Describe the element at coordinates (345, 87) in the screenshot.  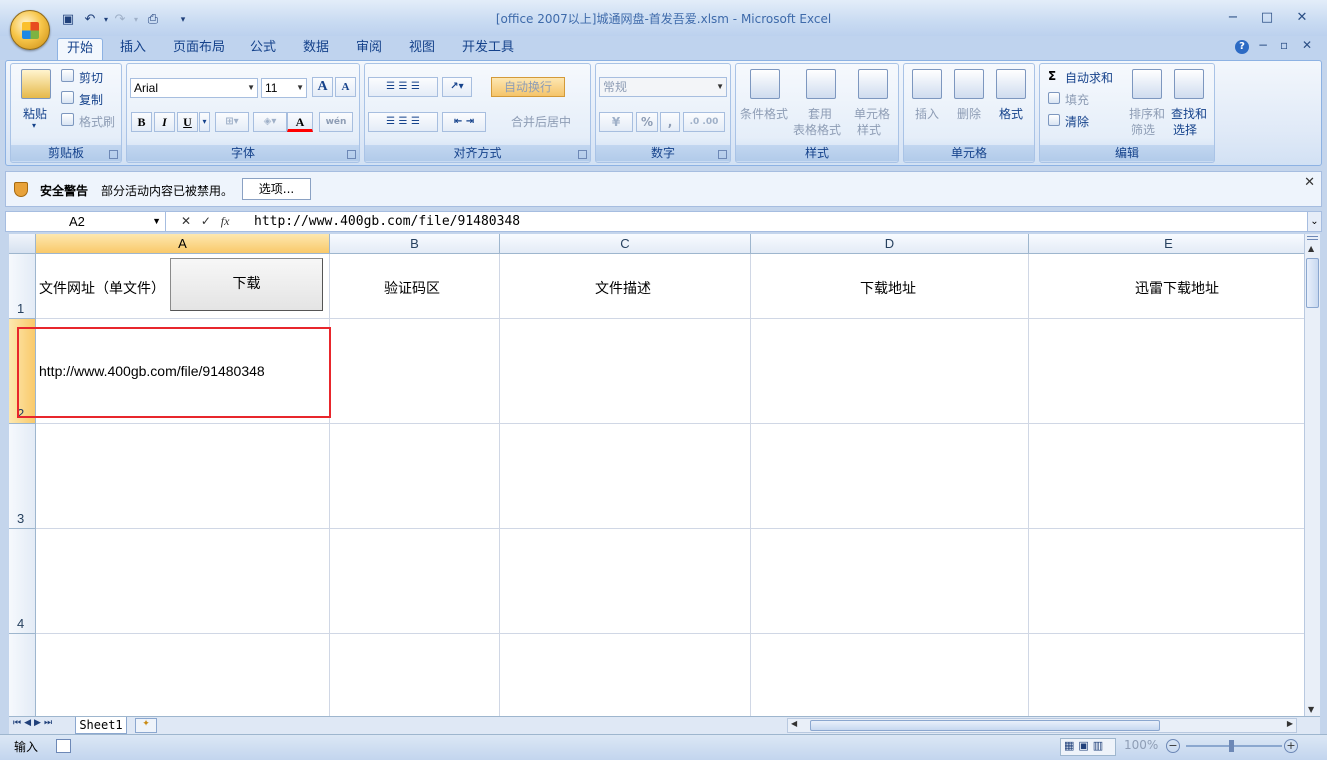
I see `shrink-font-button: A` at that location.